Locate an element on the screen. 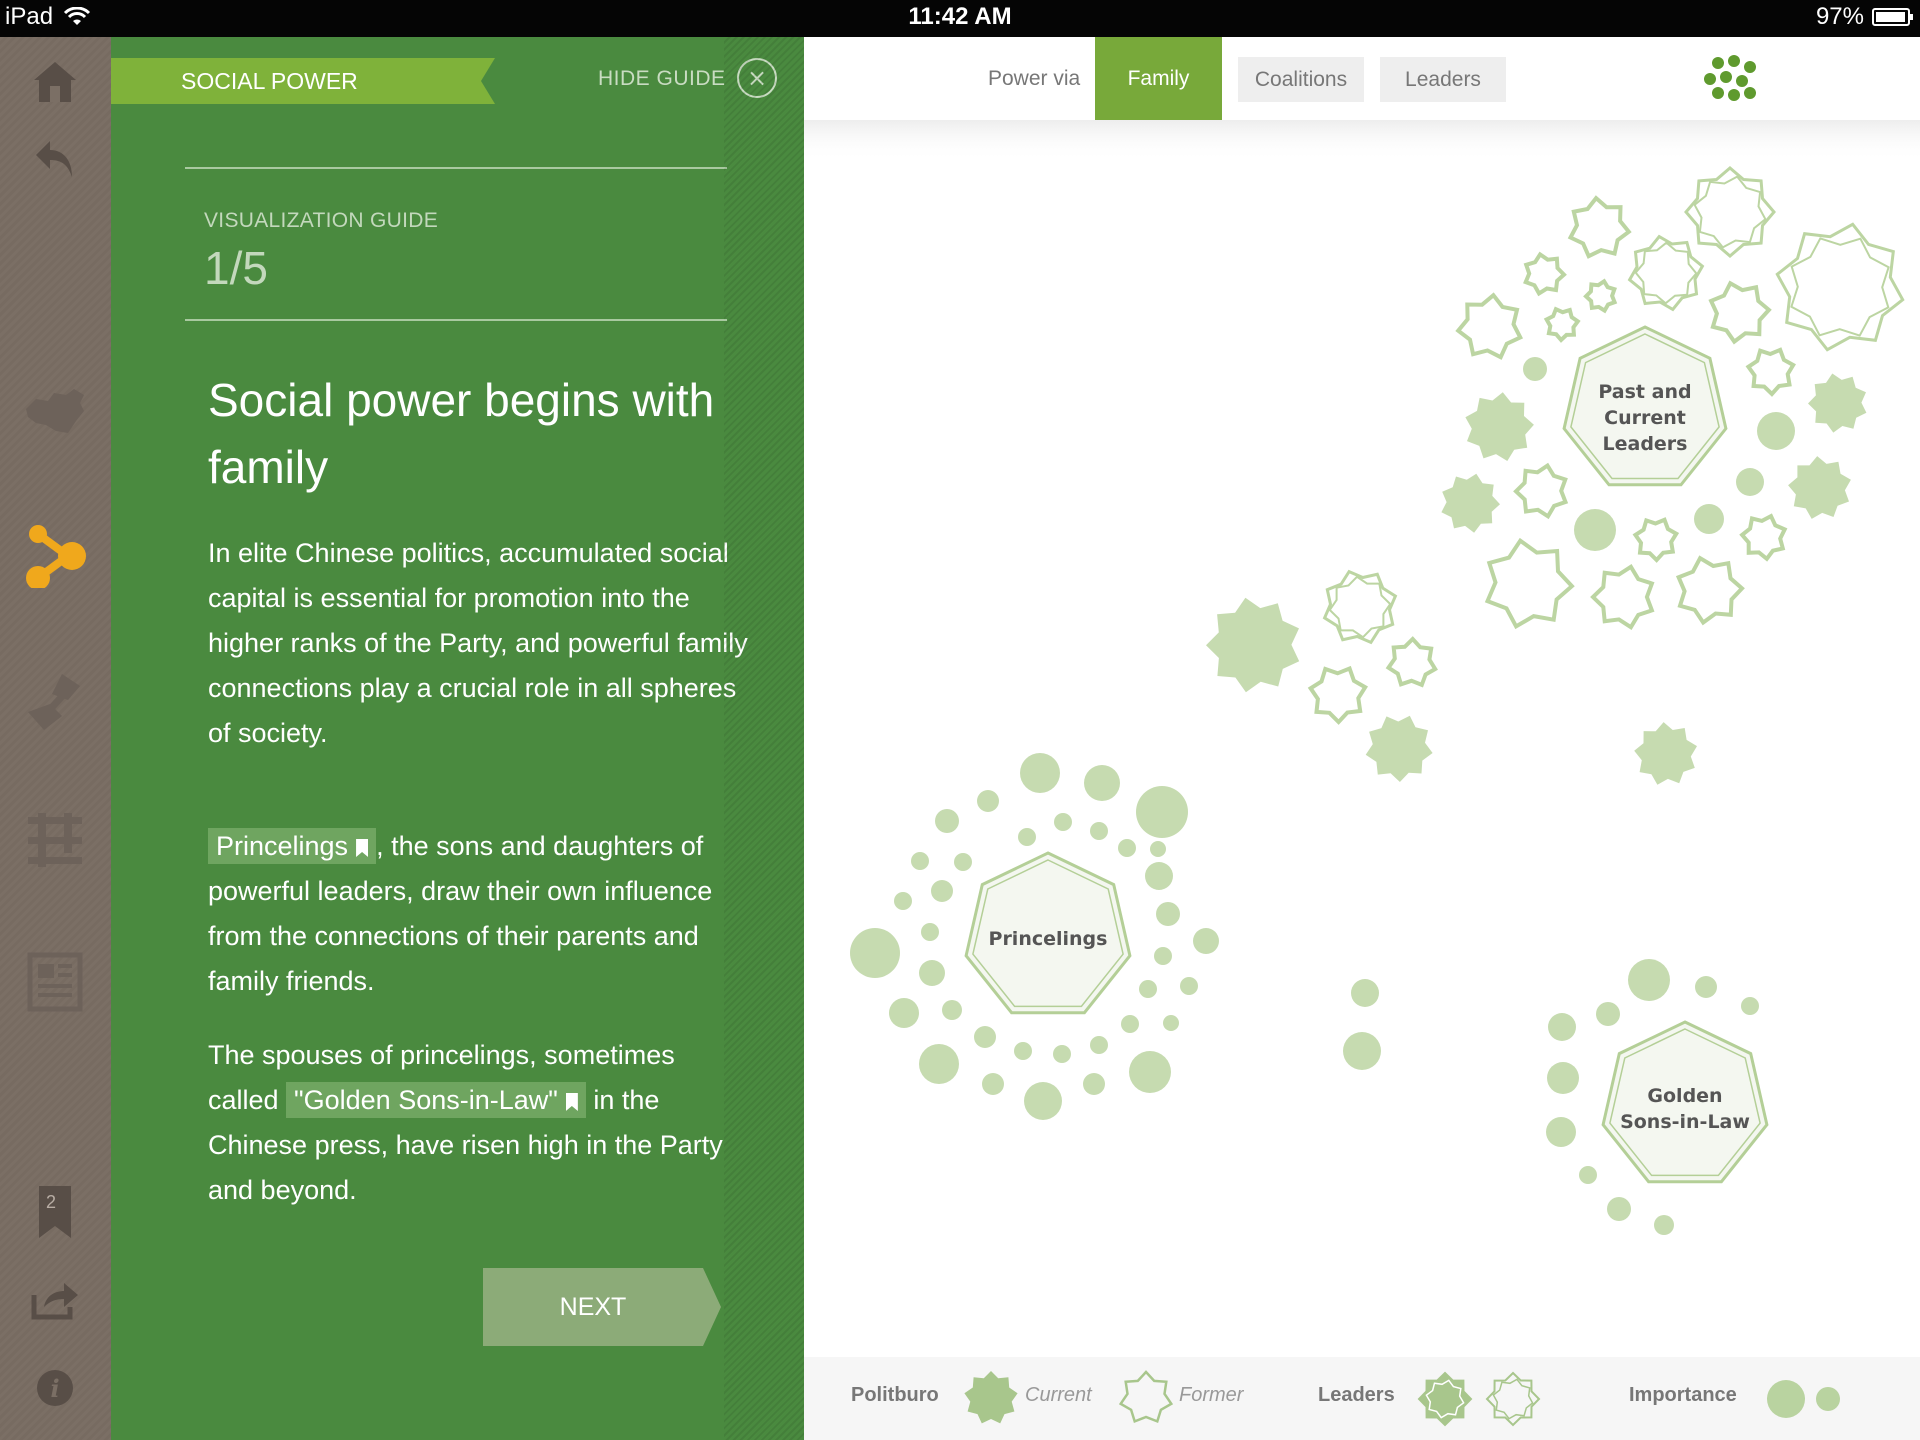 This screenshot has width=1920, height=1440. tab-coalitions: Coalitions is located at coordinates (1301, 79).